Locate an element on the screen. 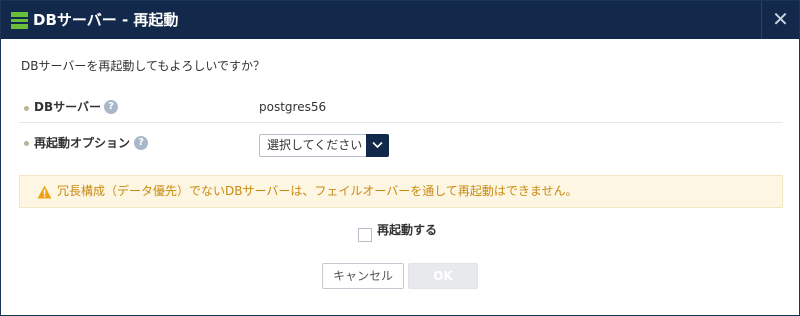 The width and height of the screenshot is (800, 316). db-server-row: DBサーバー ? postgres56 is located at coordinates (401, 107).